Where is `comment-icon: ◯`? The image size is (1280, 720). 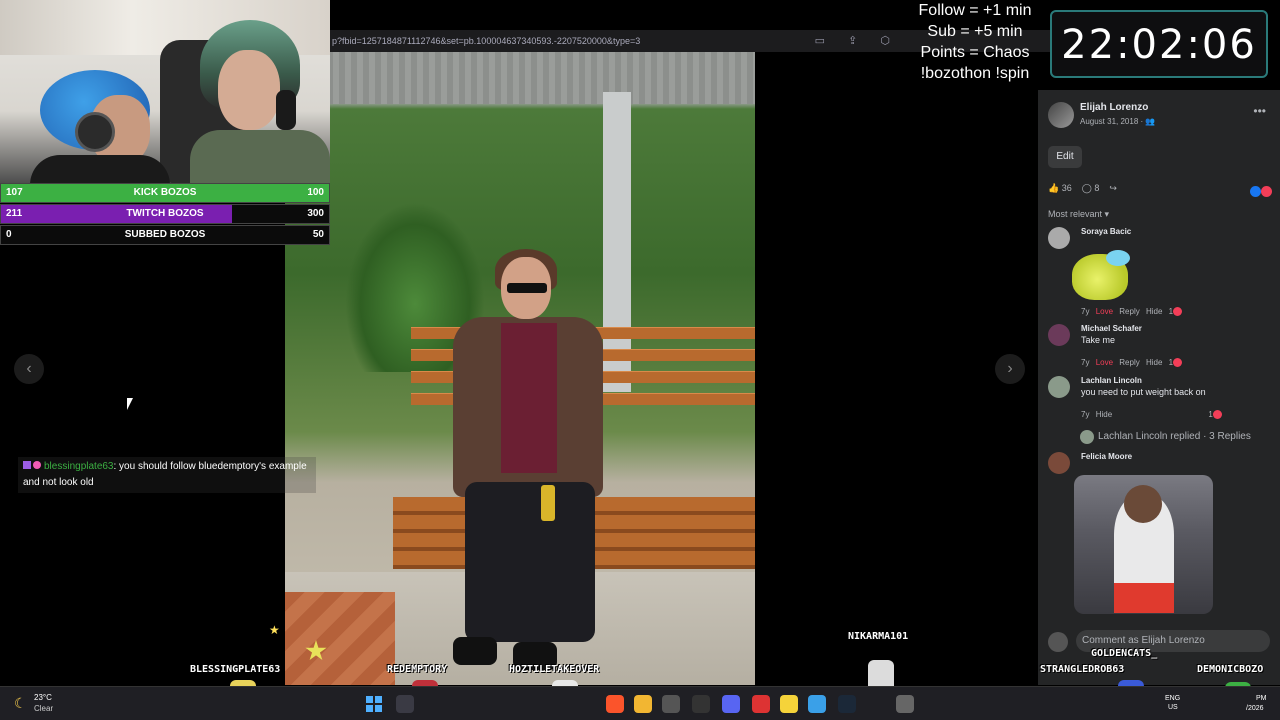
comment-icon: ◯ is located at coordinates (1087, 188).